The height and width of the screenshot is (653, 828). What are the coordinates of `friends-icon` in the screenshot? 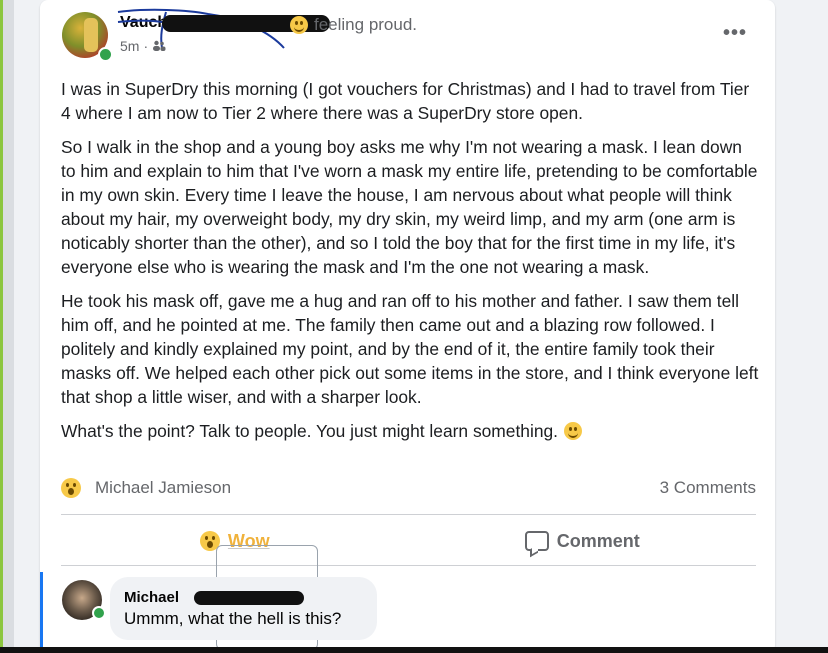 It's located at (159, 46).